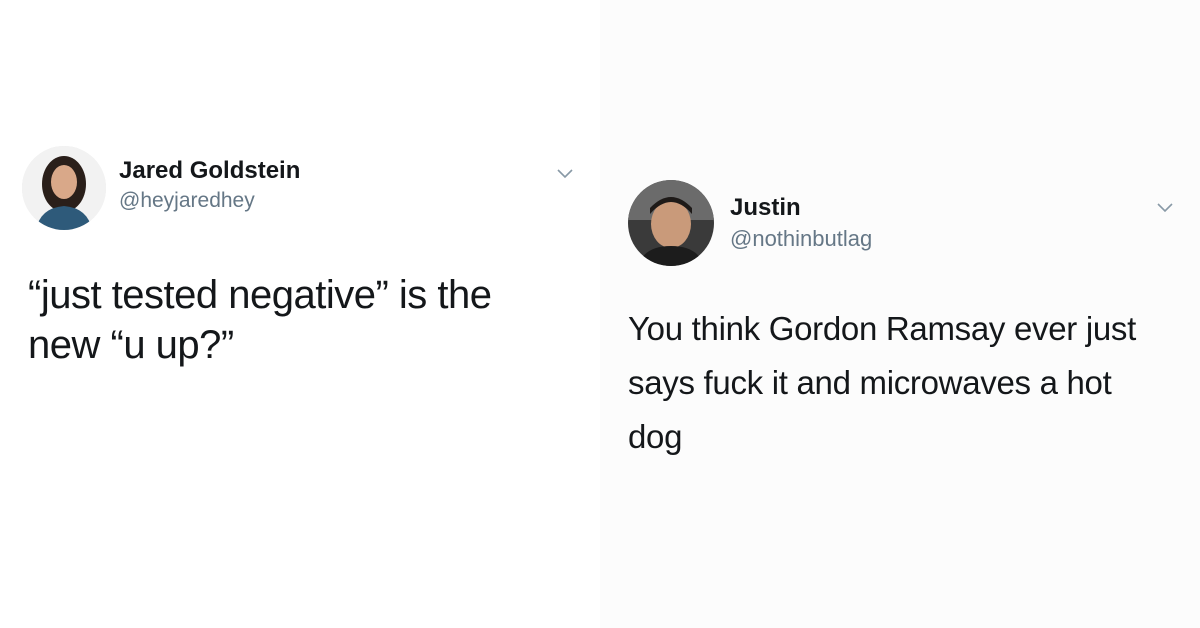 The width and height of the screenshot is (1200, 628). I want to click on display-name: Jared Goldstein, so click(209, 171).